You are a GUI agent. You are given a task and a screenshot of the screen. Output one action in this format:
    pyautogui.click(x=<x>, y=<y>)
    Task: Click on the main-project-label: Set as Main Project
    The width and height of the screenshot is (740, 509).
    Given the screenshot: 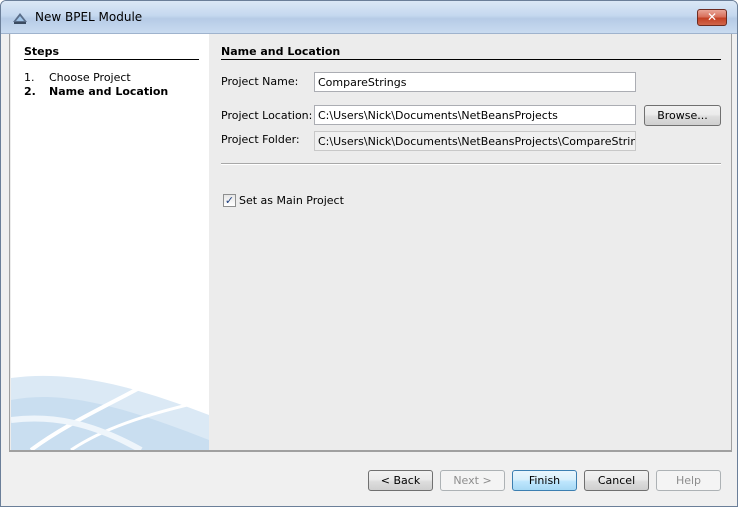 What is the action you would take?
    pyautogui.click(x=291, y=200)
    